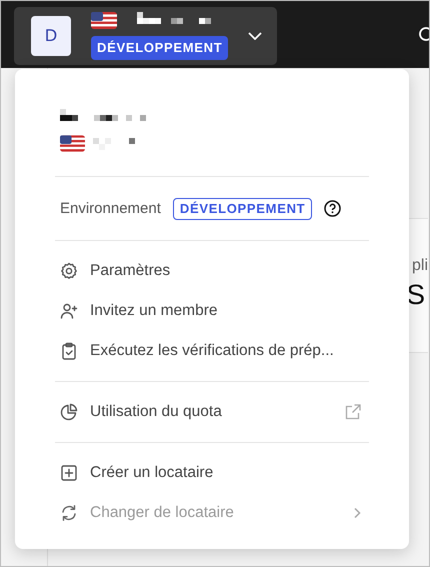 The width and height of the screenshot is (430, 567). I want to click on menu-item: Créer un locataire, so click(212, 473).